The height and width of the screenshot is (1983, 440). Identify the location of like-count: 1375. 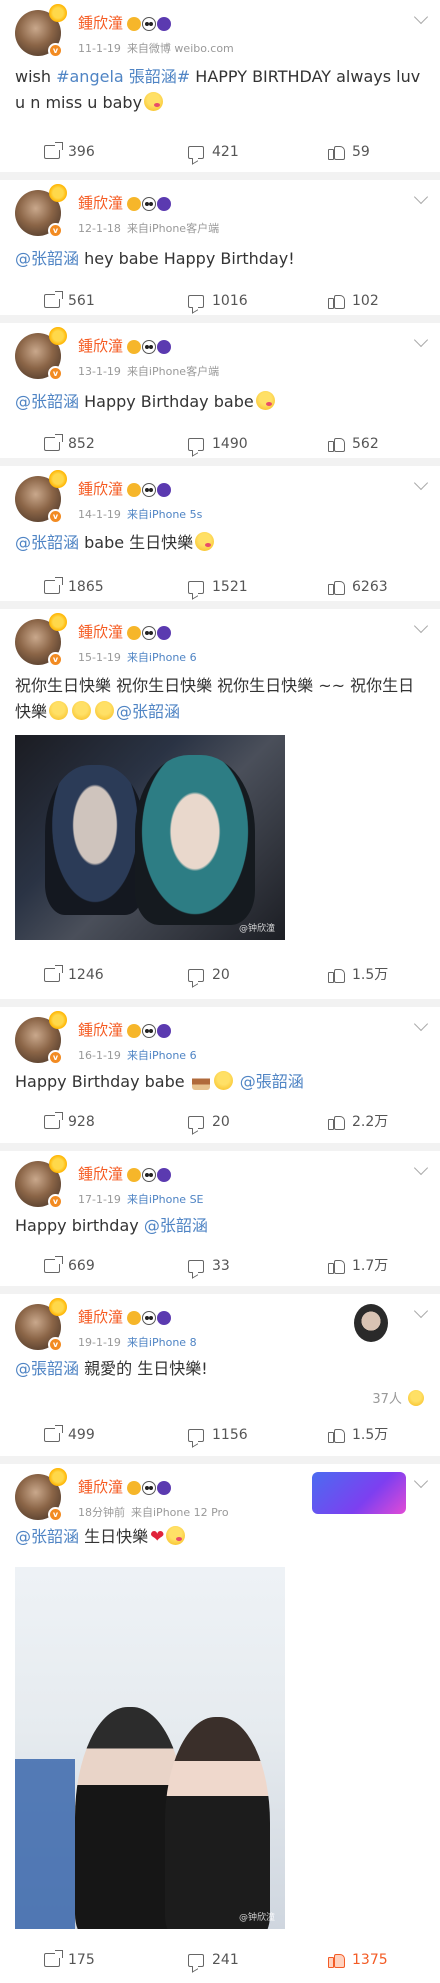
(370, 1960).